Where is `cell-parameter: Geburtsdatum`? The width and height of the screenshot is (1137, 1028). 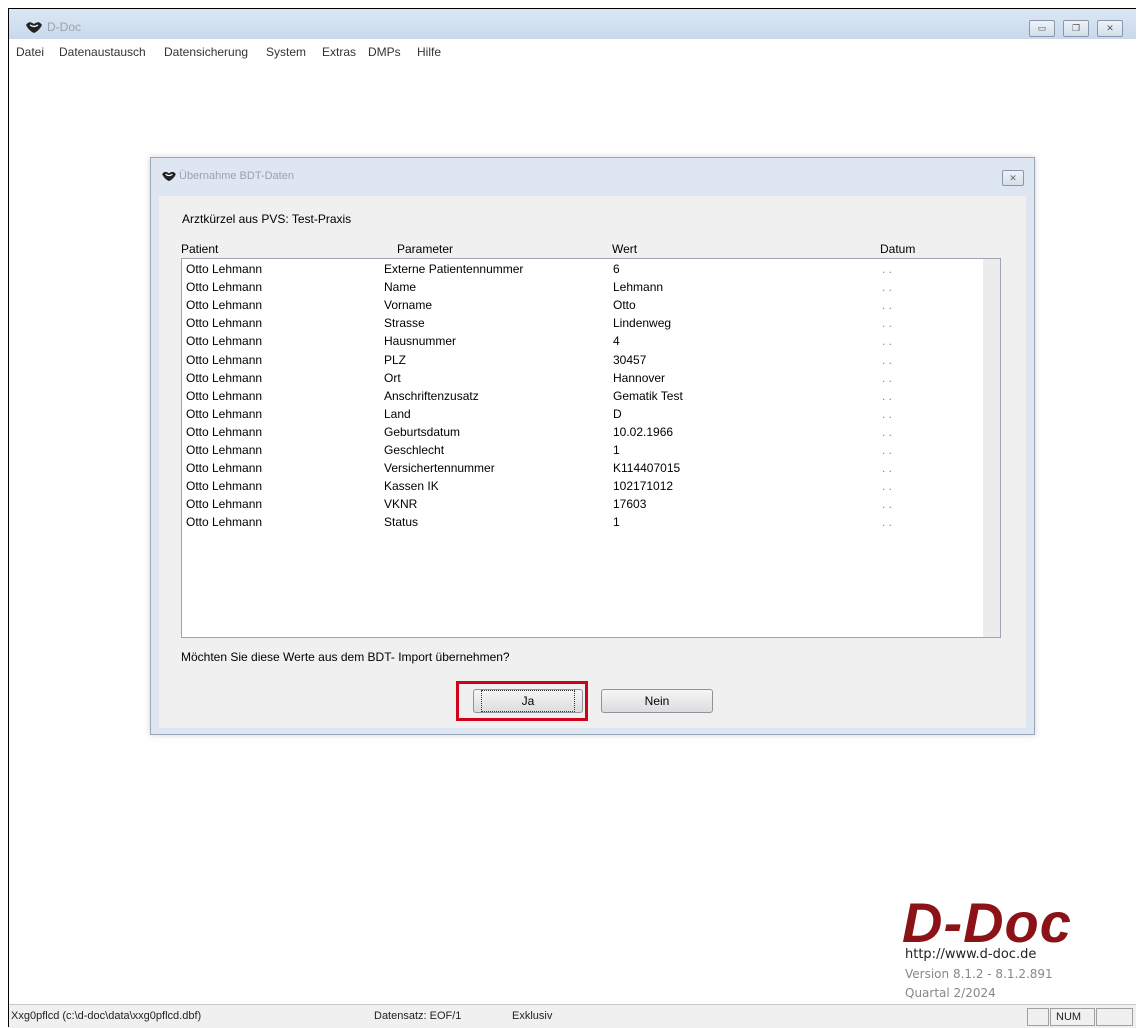
cell-parameter: Geburtsdatum is located at coordinates (422, 431).